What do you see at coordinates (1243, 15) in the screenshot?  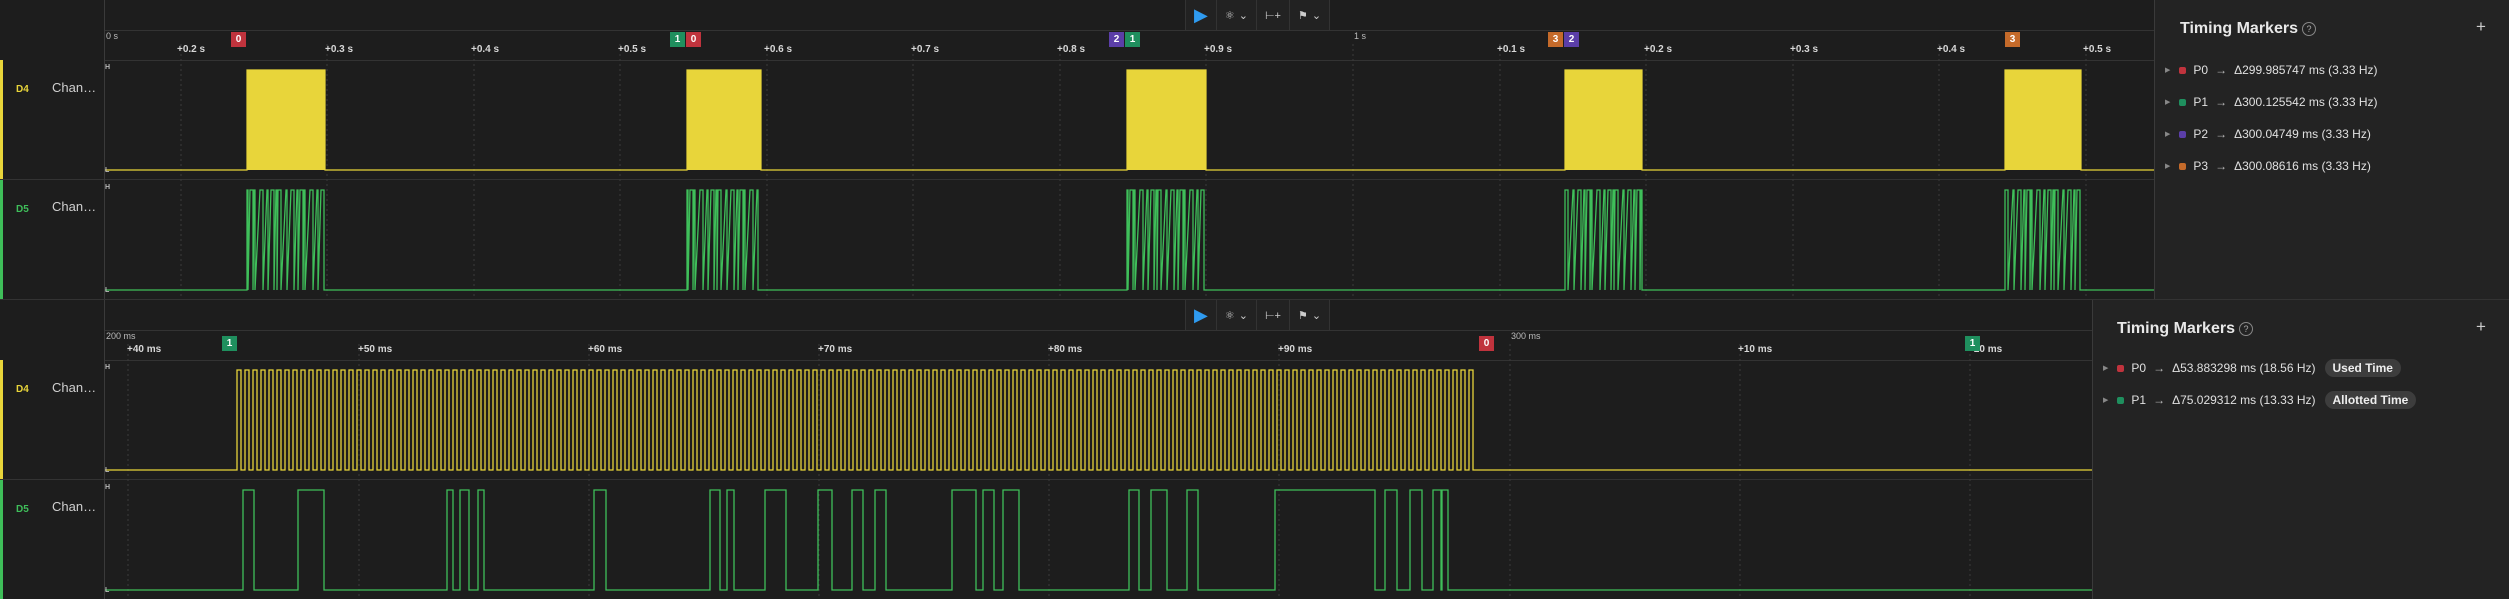 I see `chevron-down-icon: ⌄` at bounding box center [1243, 15].